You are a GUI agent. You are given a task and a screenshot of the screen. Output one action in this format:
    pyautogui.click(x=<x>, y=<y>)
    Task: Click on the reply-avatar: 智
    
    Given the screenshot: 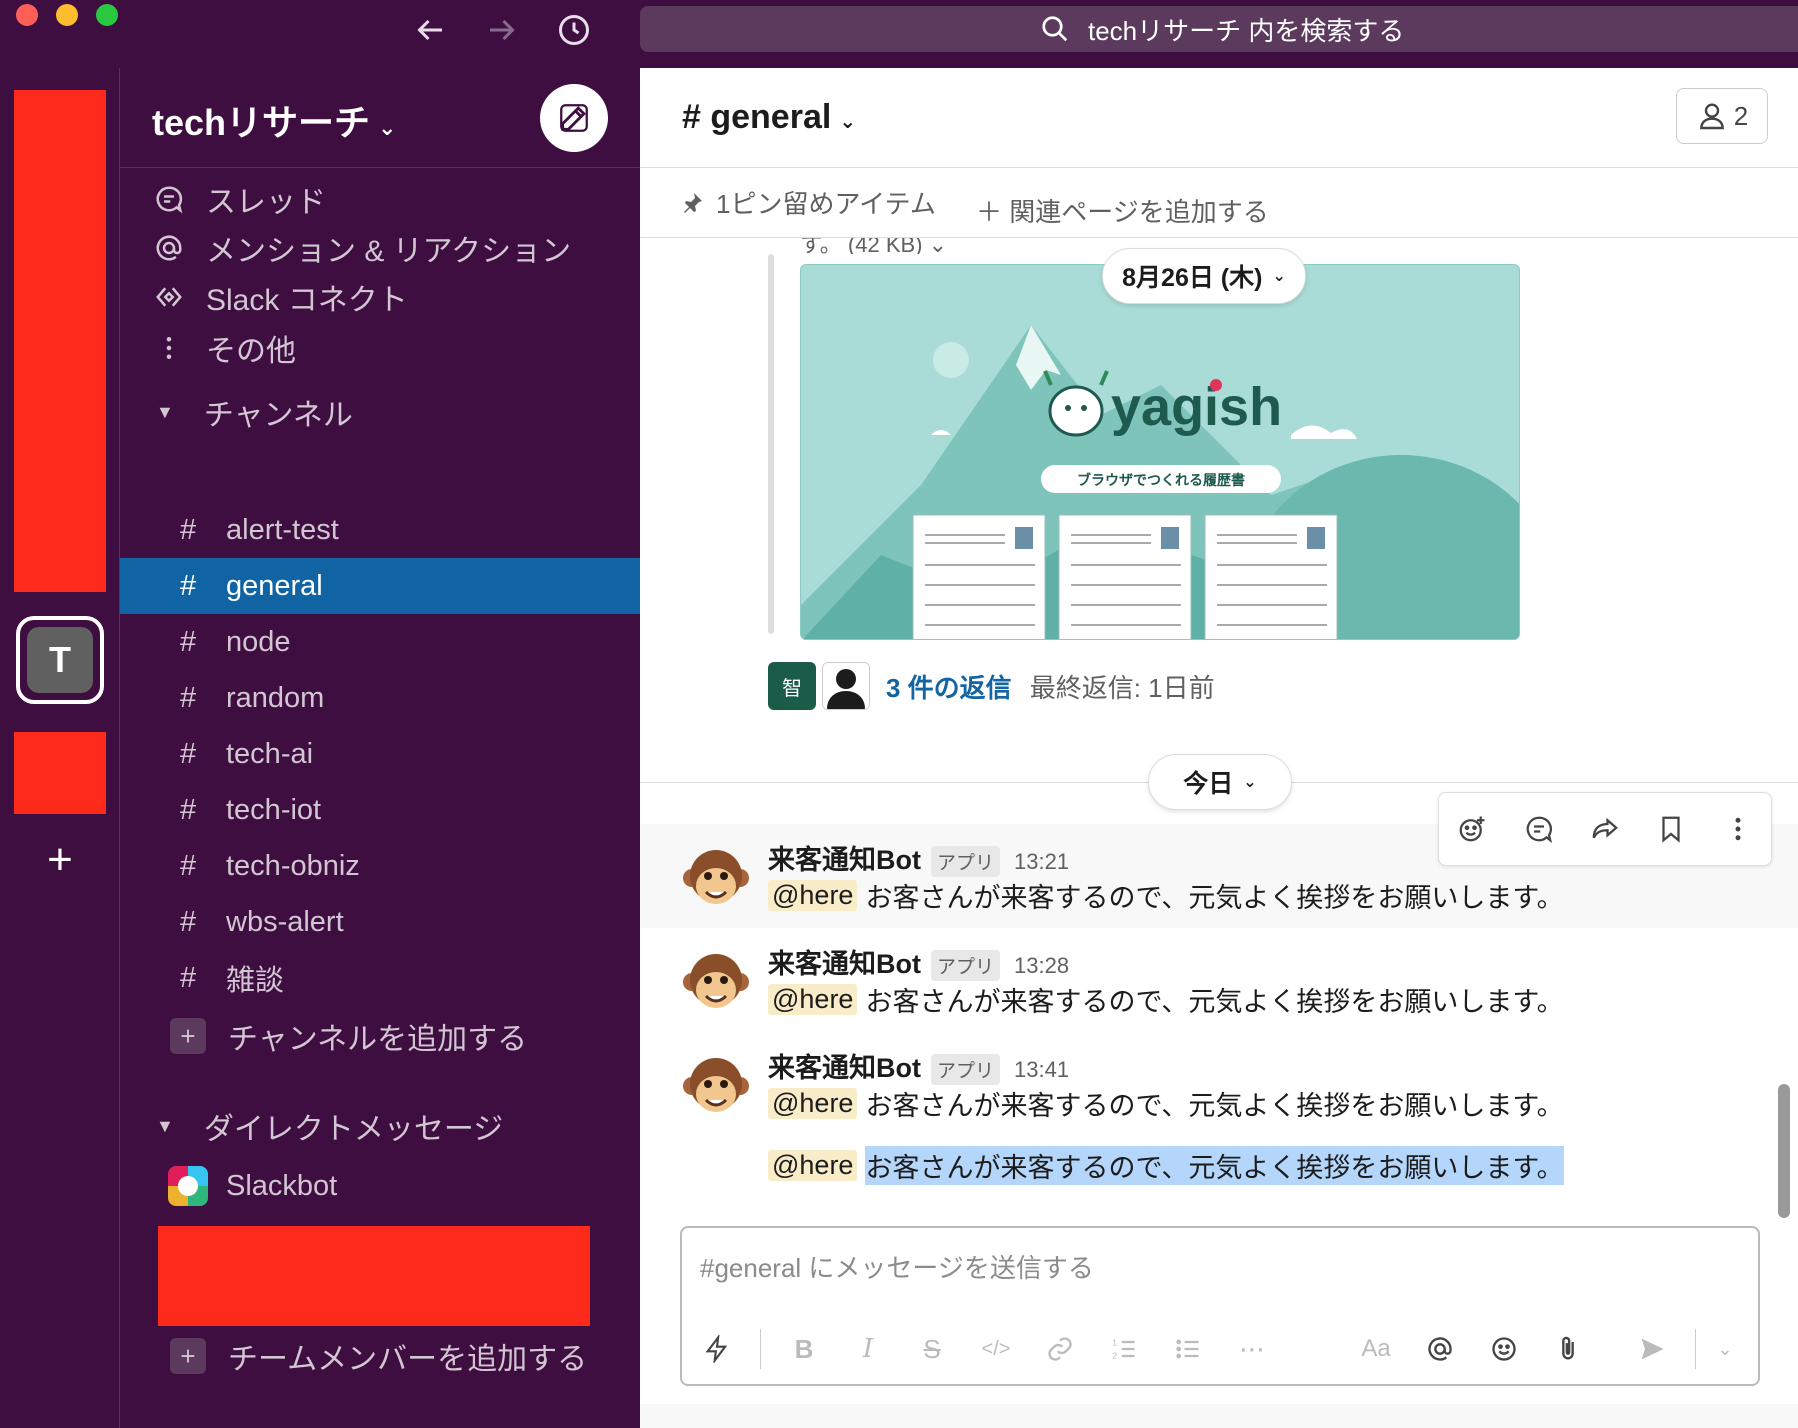 What is the action you would take?
    pyautogui.click(x=792, y=686)
    